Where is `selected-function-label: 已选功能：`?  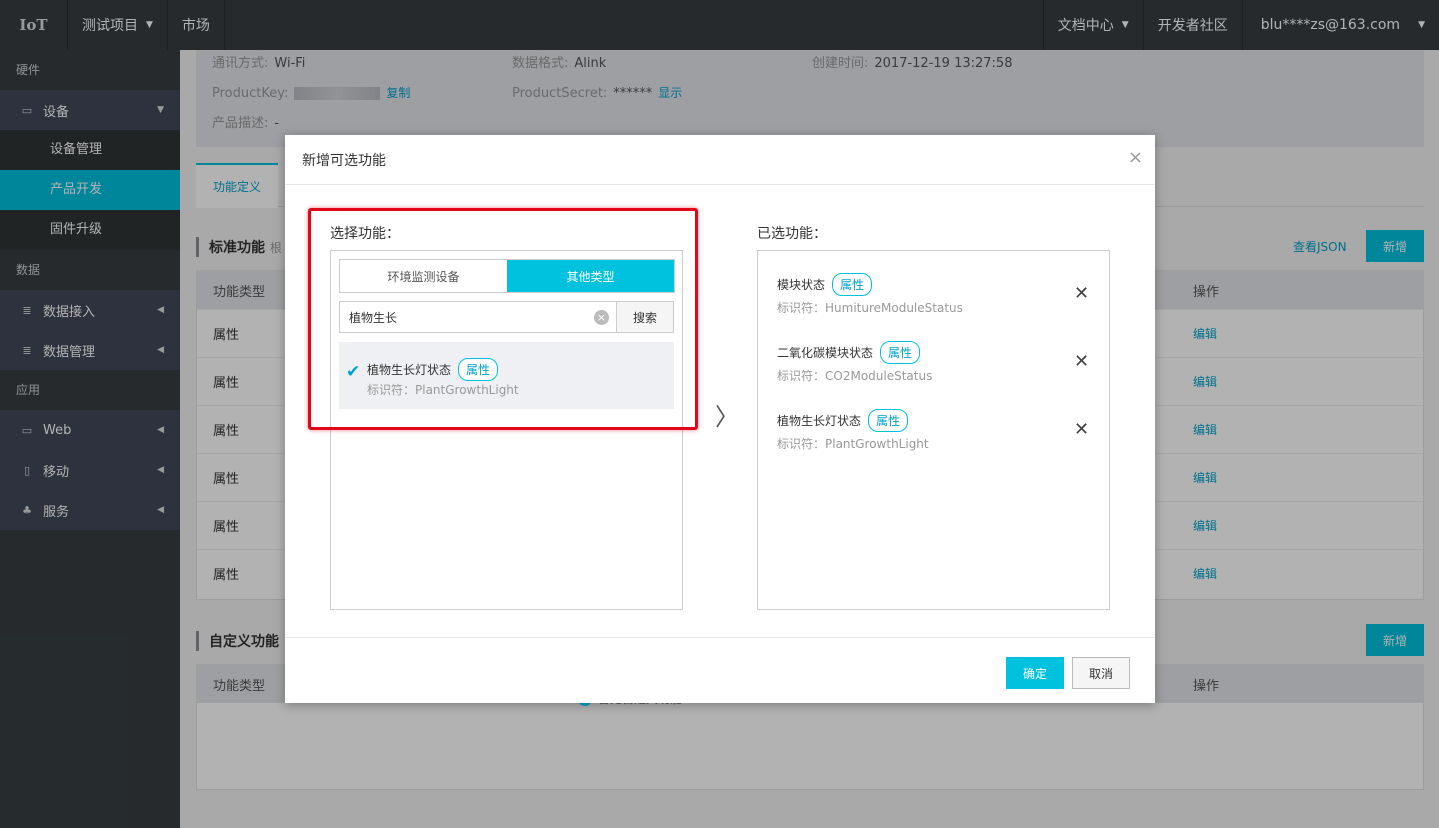 selected-function-label: 已选功能： is located at coordinates (792, 234).